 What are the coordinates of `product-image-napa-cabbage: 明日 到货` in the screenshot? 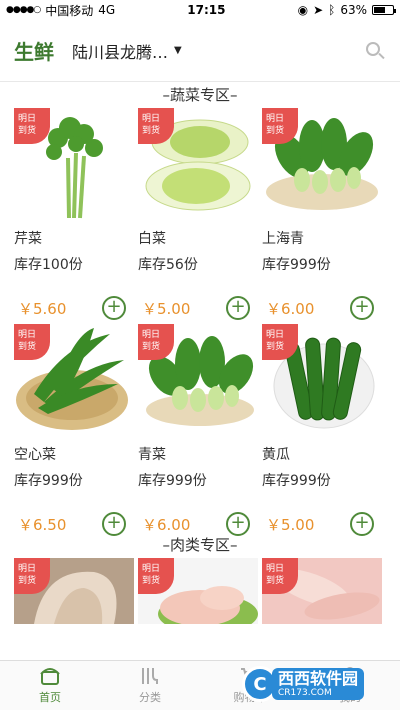 It's located at (198, 164).